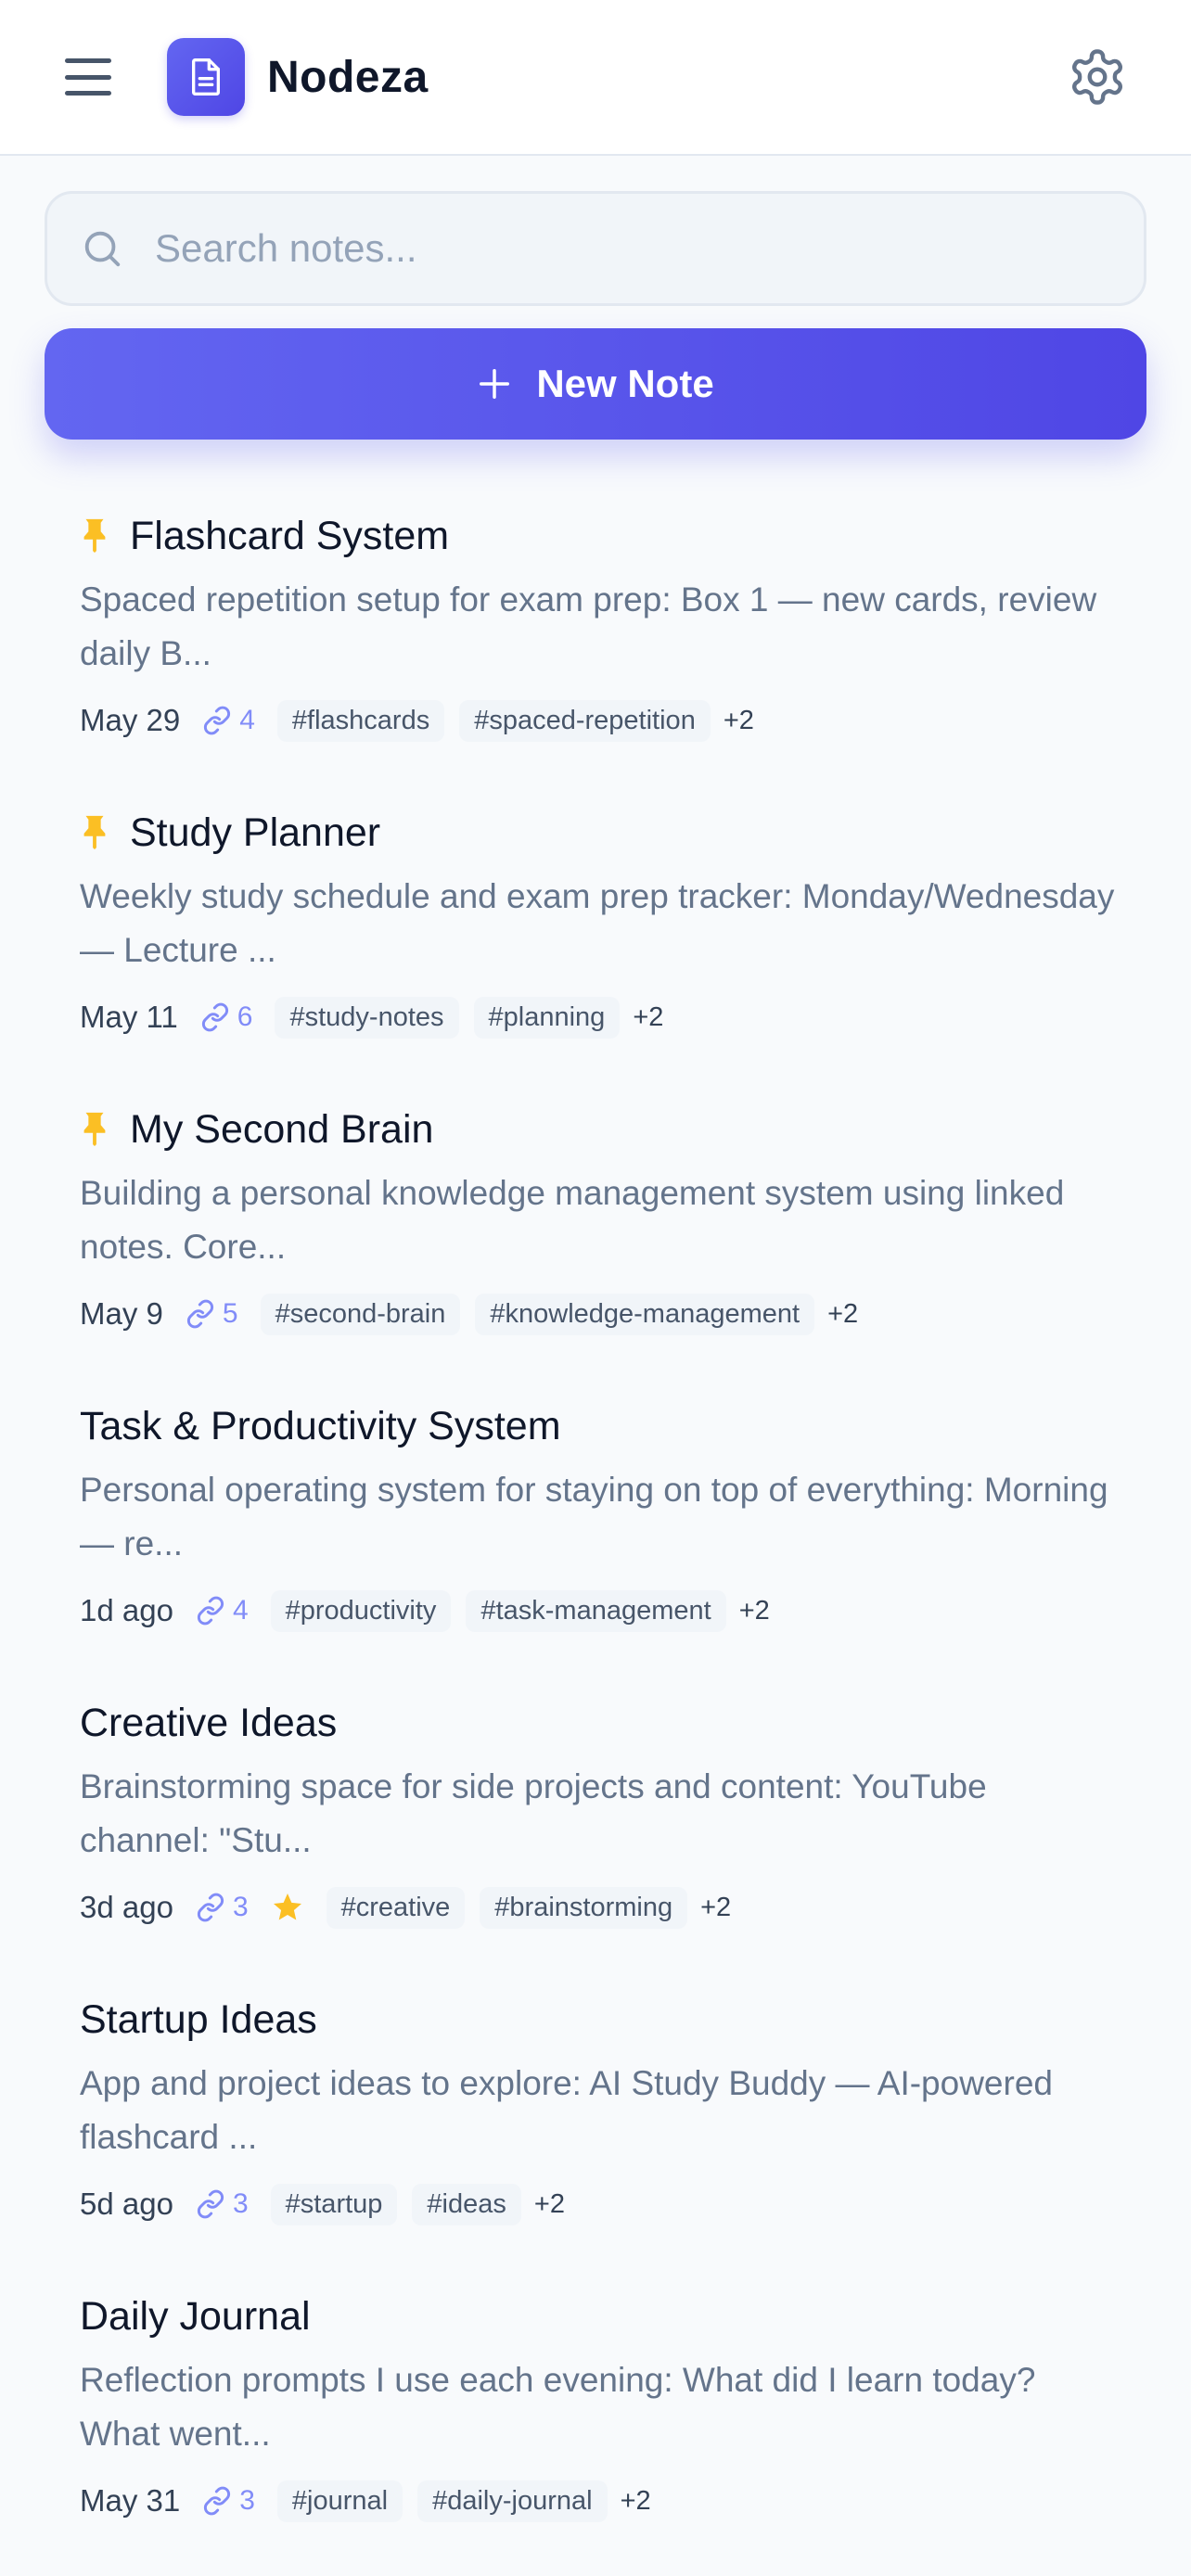  I want to click on note-title: My Second Brain, so click(282, 1129).